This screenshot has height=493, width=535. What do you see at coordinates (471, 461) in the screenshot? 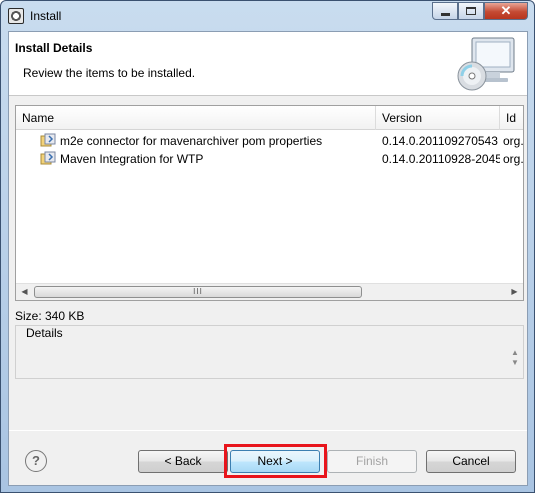
I see `cancel-button: Cancel` at bounding box center [471, 461].